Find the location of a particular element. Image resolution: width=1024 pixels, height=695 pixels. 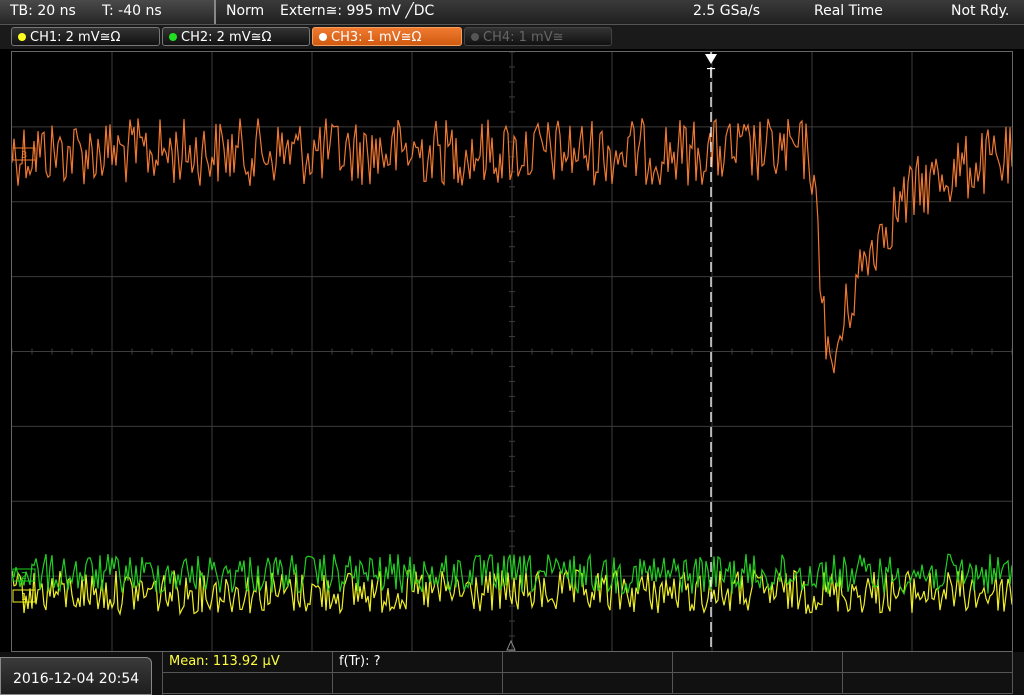

sample-rate: 2.5 GSa/s is located at coordinates (726, 11).